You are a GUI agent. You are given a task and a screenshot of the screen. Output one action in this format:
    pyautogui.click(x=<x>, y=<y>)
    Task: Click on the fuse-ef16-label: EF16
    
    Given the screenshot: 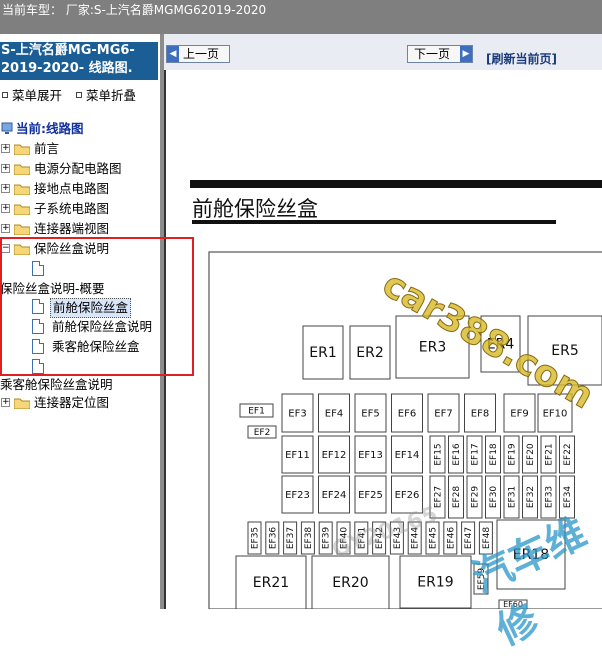 What is the action you would take?
    pyautogui.click(x=457, y=454)
    